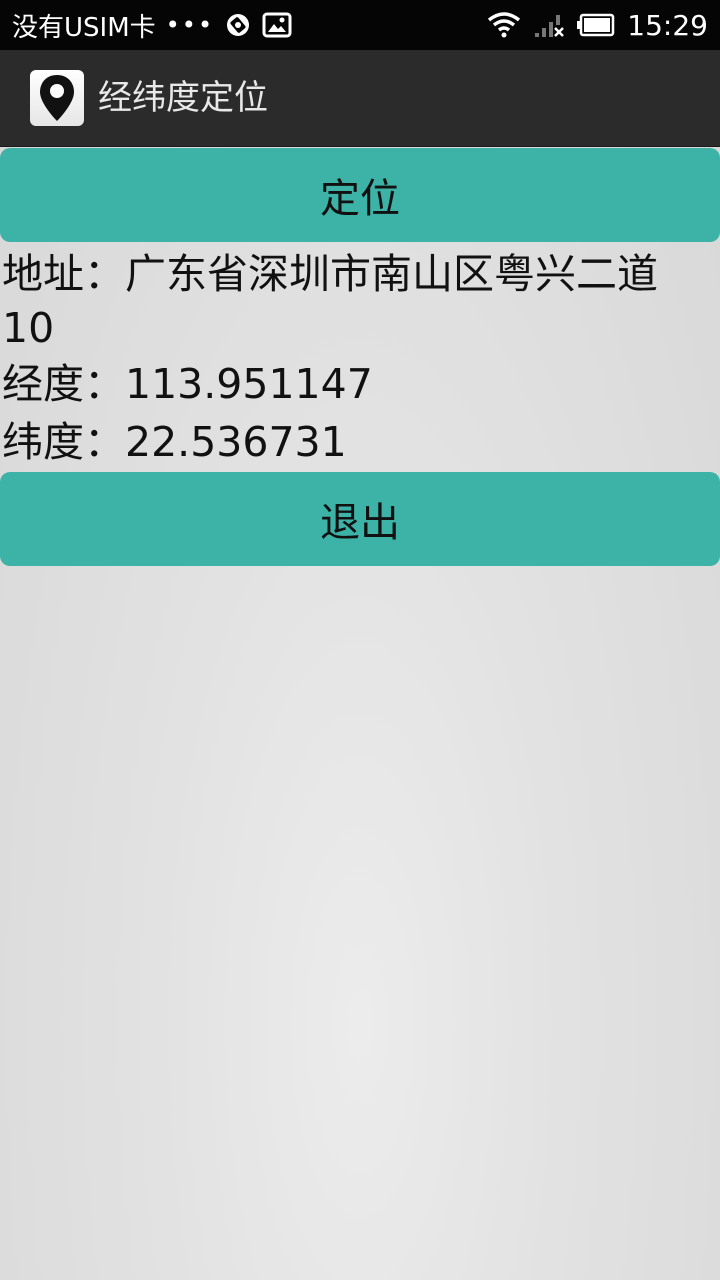 The width and height of the screenshot is (720, 1280). Describe the element at coordinates (84, 27) in the screenshot. I see `carrier-text: 没有USIM卡` at that location.